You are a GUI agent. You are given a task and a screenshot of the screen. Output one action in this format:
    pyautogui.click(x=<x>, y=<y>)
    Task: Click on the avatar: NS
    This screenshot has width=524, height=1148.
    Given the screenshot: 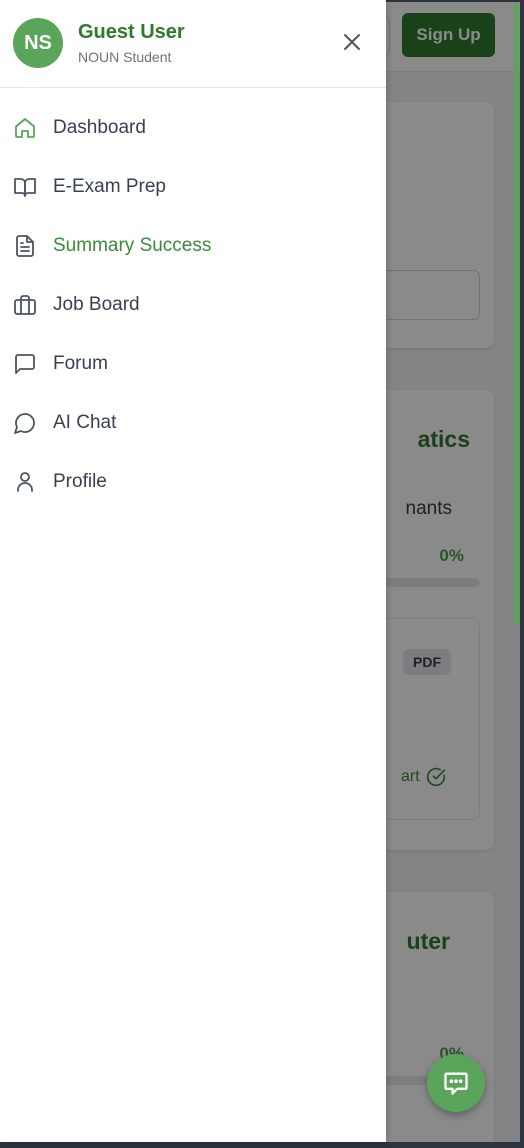 What is the action you would take?
    pyautogui.click(x=38, y=43)
    